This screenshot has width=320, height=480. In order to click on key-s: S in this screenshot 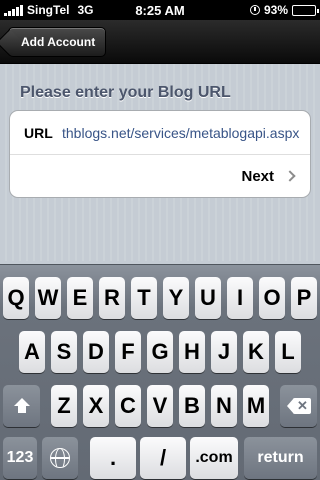, I will do `click(64, 352)`.